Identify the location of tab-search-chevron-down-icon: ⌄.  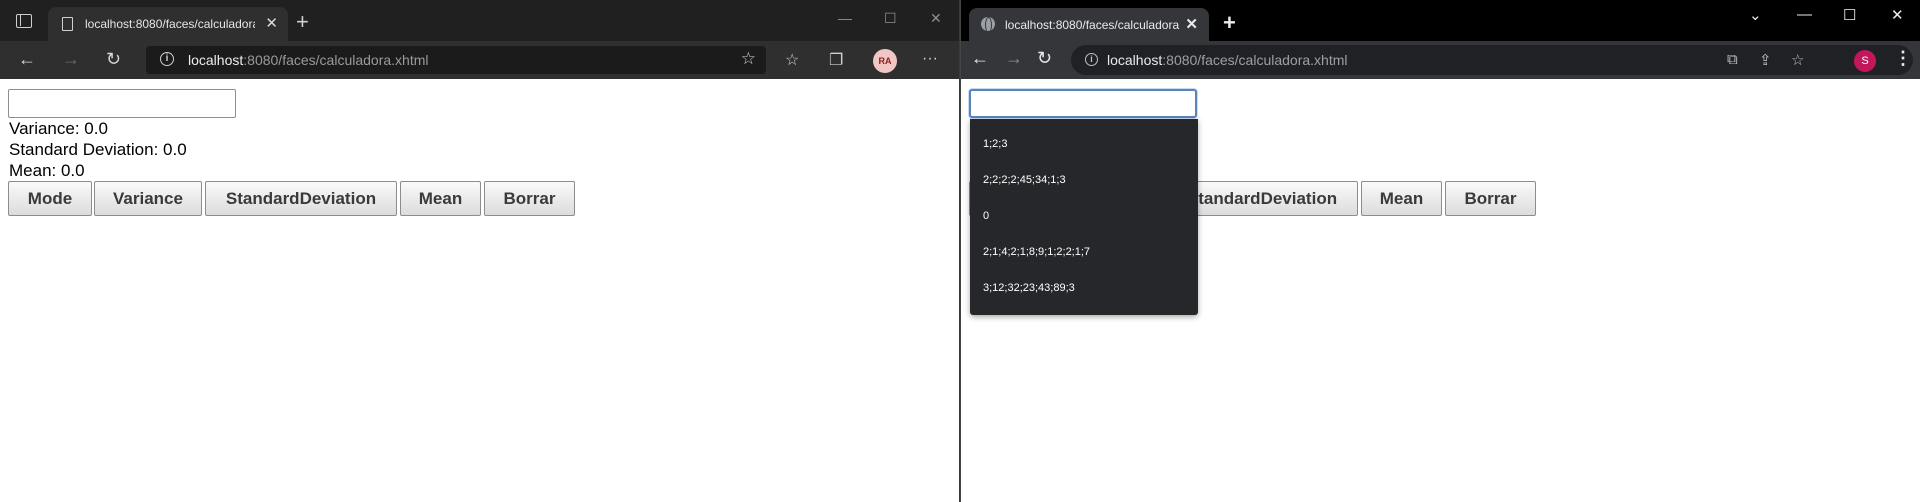
(1755, 15).